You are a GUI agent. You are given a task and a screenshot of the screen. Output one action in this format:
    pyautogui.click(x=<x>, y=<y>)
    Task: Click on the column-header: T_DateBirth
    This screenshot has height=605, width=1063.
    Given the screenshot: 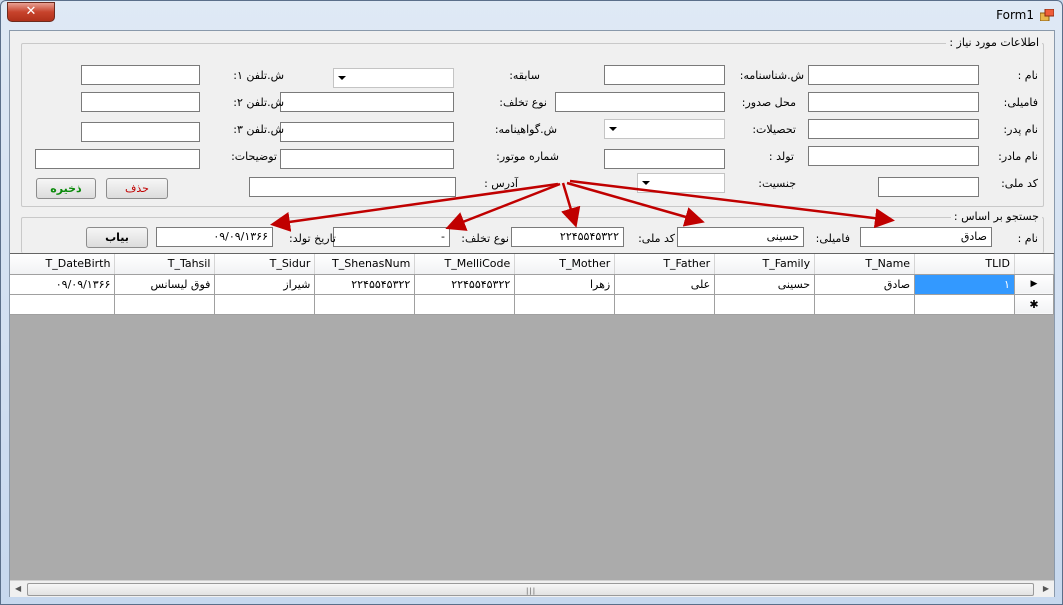 What is the action you would take?
    pyautogui.click(x=63, y=264)
    